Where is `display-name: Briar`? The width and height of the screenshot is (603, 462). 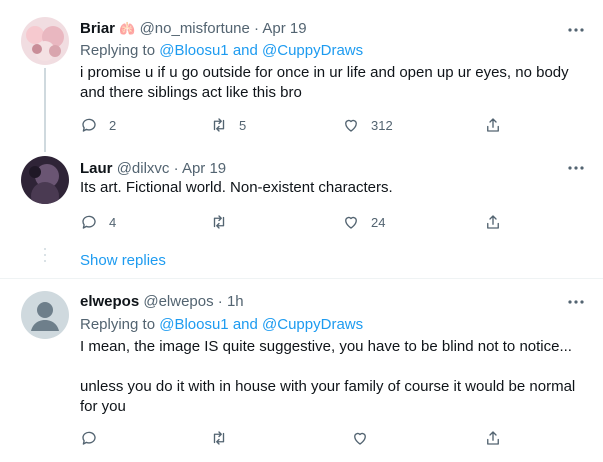
display-name: Briar is located at coordinates (97, 28).